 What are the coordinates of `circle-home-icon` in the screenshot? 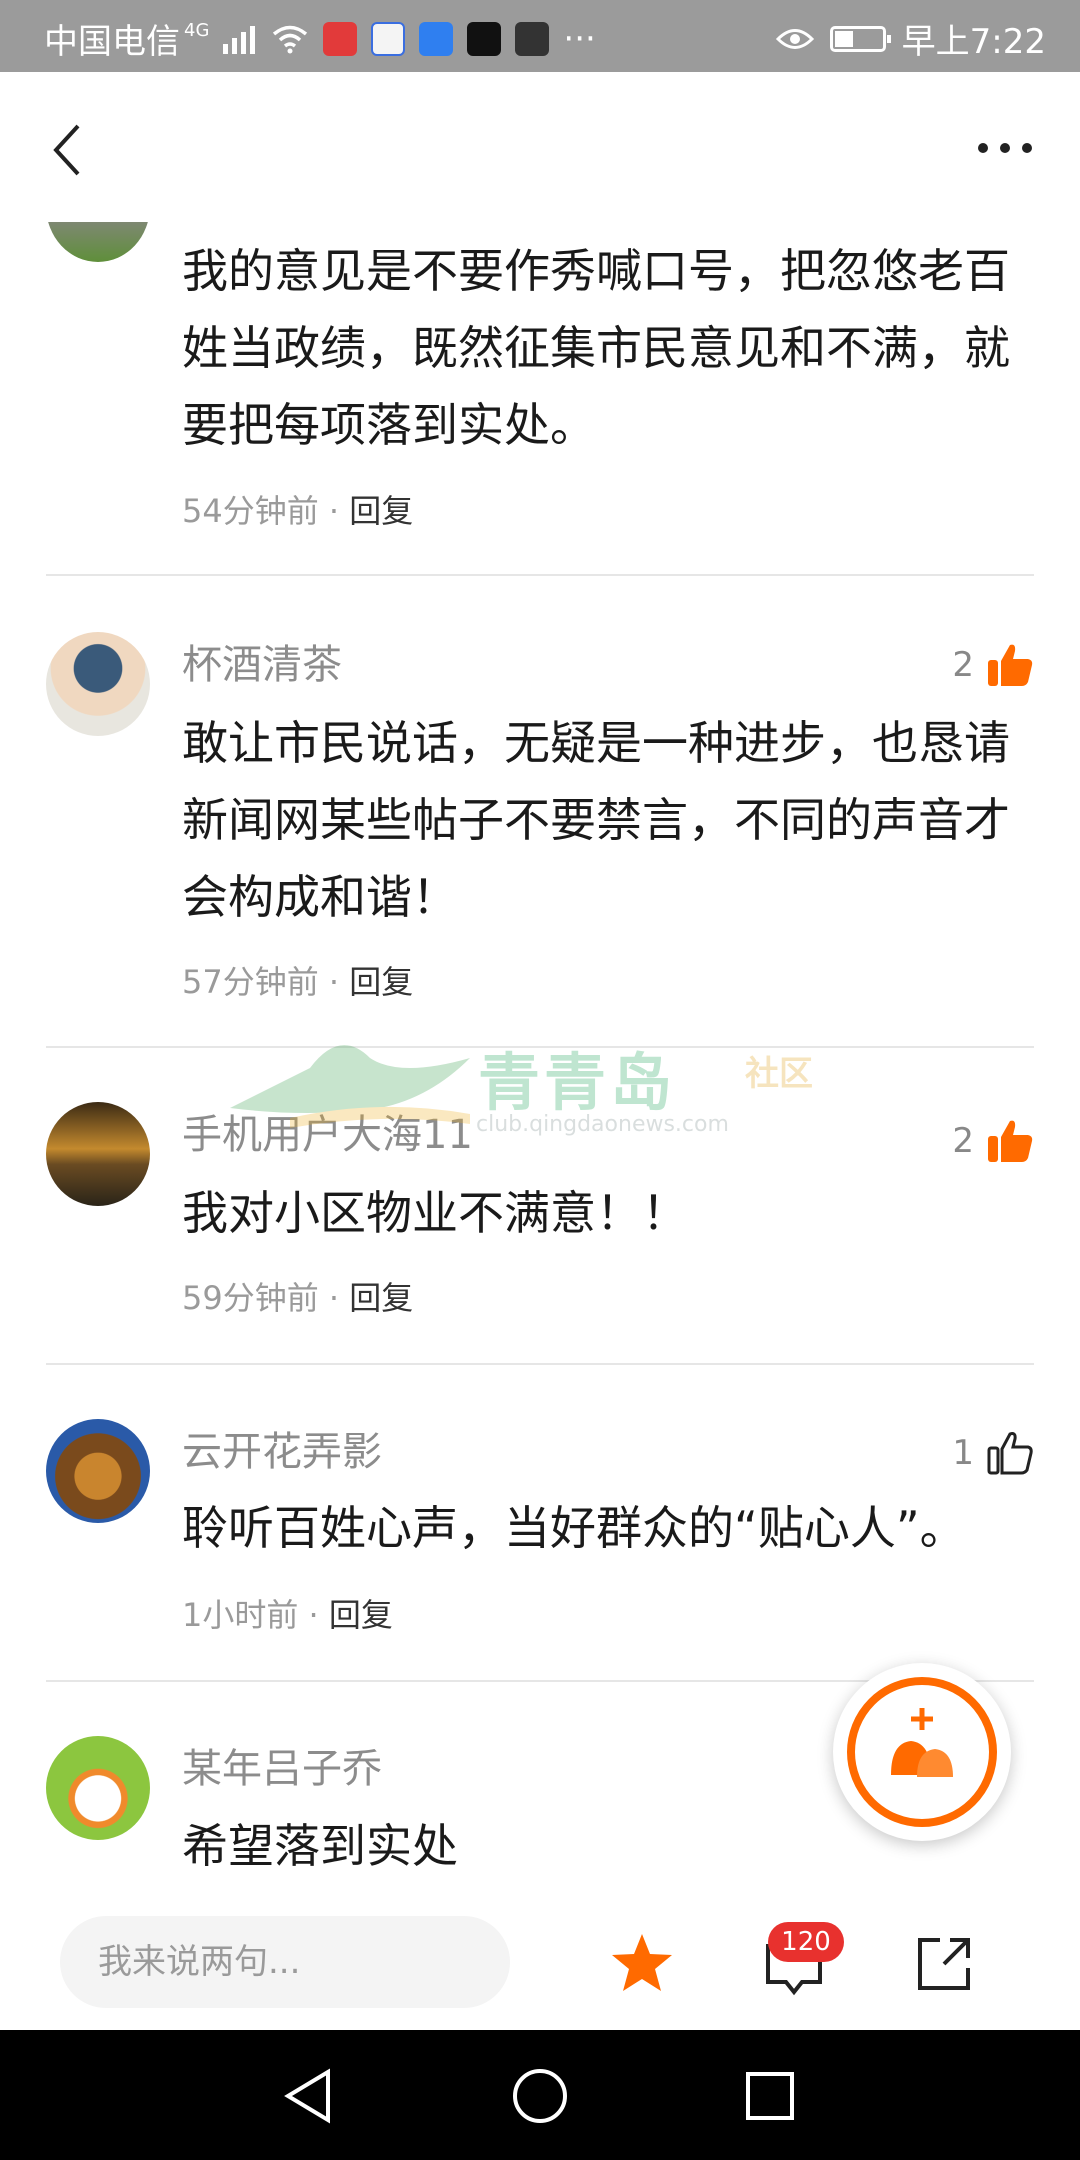 It's located at (540, 2096).